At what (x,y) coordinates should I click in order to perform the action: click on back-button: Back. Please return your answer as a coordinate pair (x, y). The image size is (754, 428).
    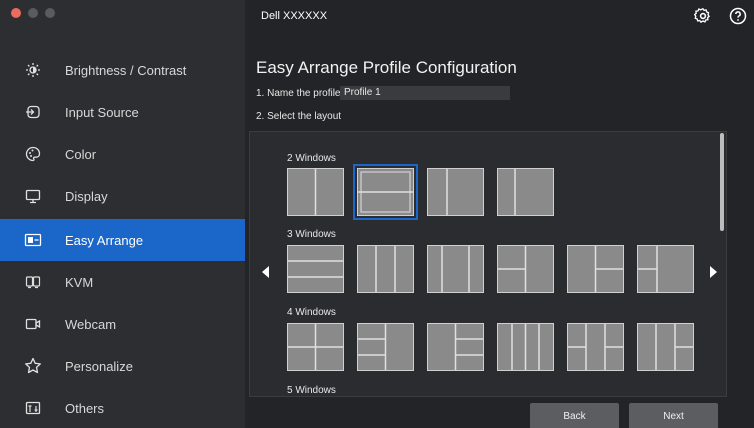
    Looking at the image, I should click on (574, 415).